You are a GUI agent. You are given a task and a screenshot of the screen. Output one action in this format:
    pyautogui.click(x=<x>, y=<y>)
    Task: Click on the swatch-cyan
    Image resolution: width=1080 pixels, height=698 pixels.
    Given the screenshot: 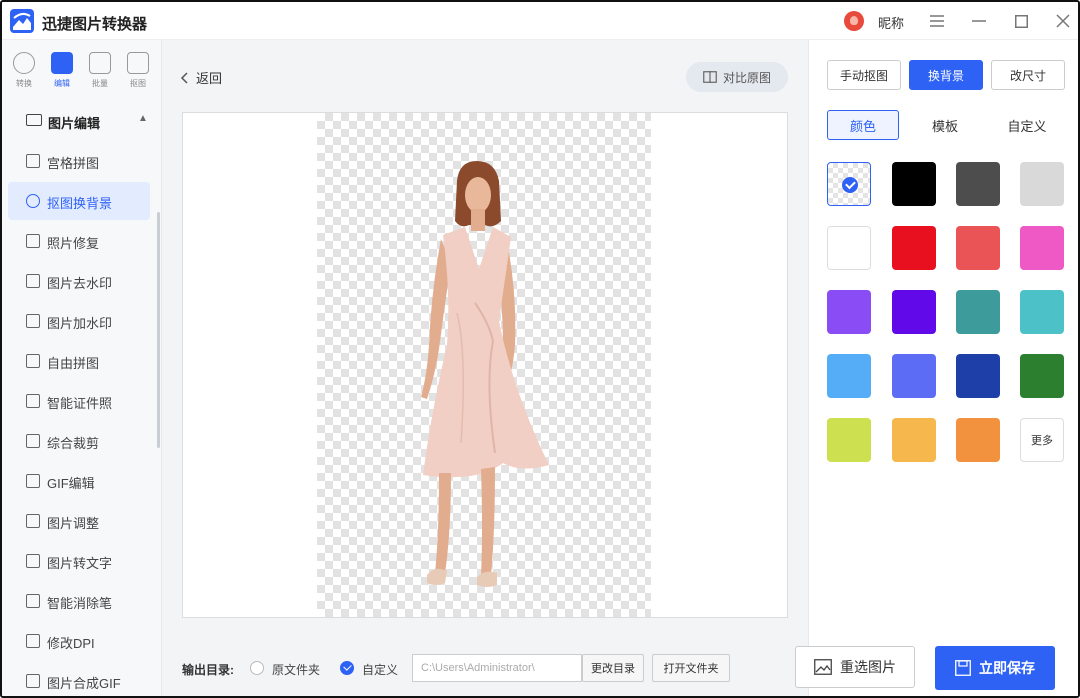 What is the action you would take?
    pyautogui.click(x=1042, y=312)
    